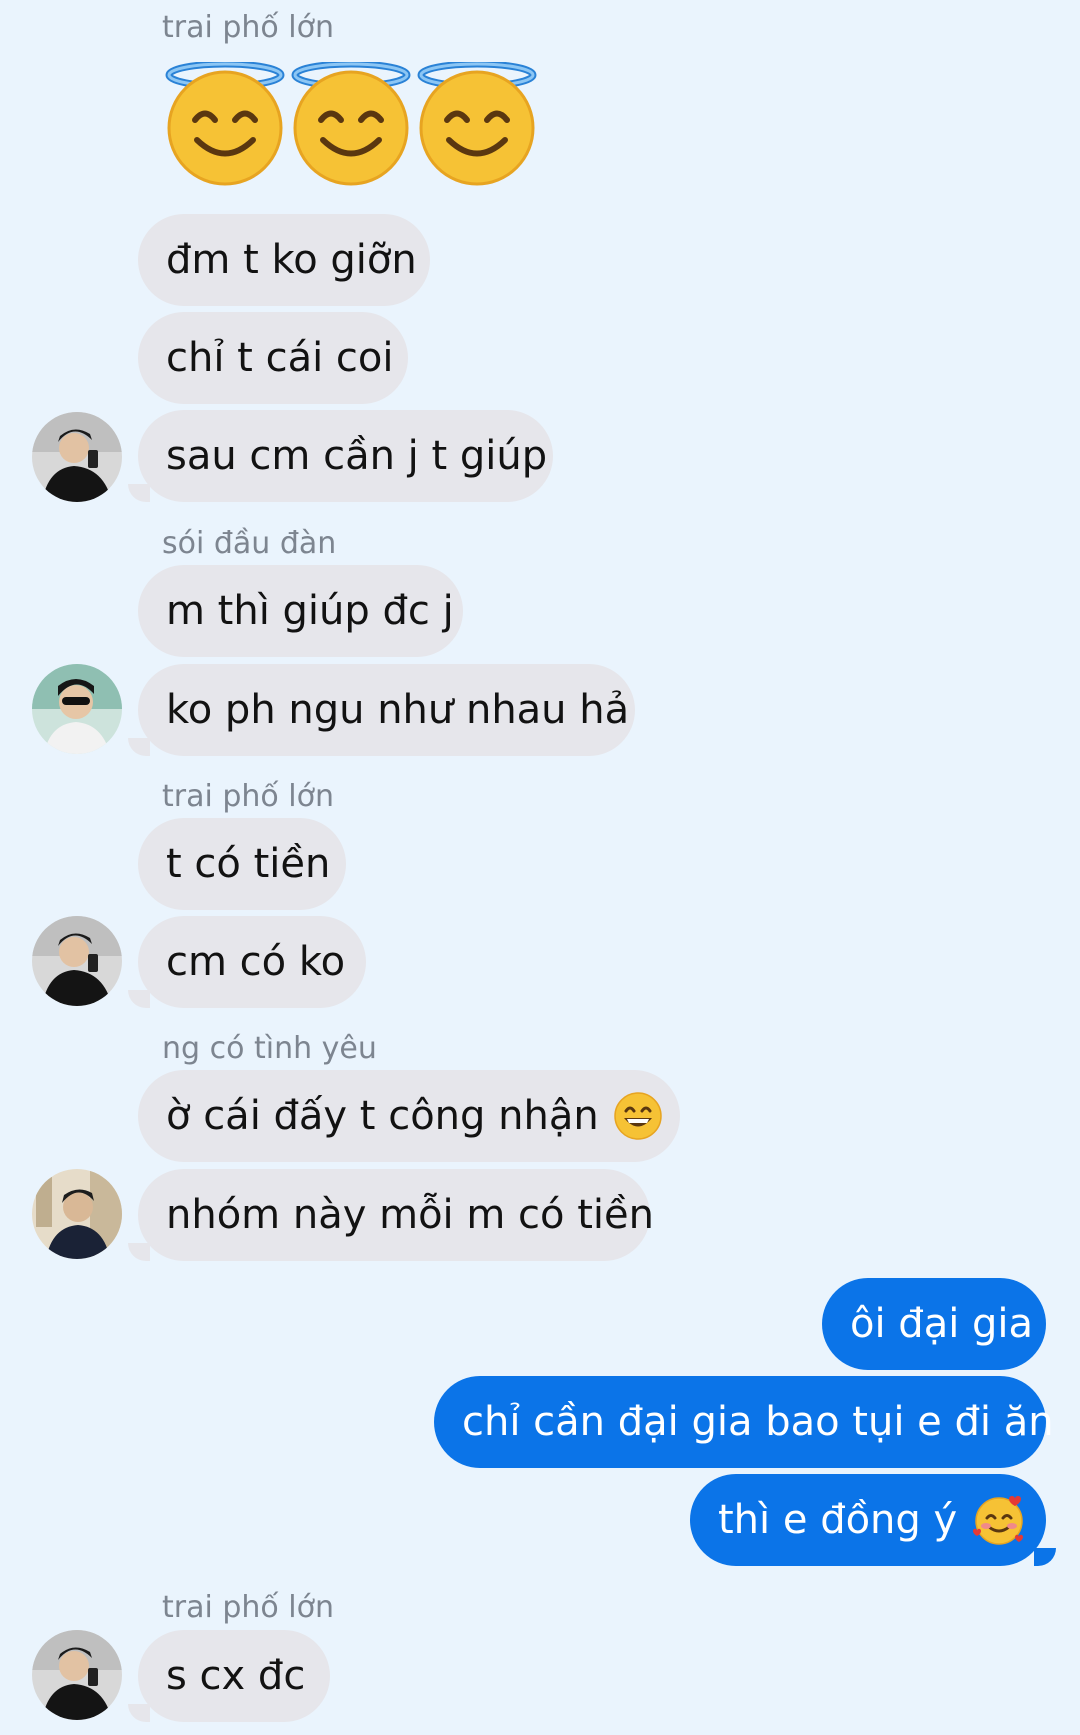  What do you see at coordinates (999, 1520) in the screenshot?
I see `smiling-face-with-hearts-icon` at bounding box center [999, 1520].